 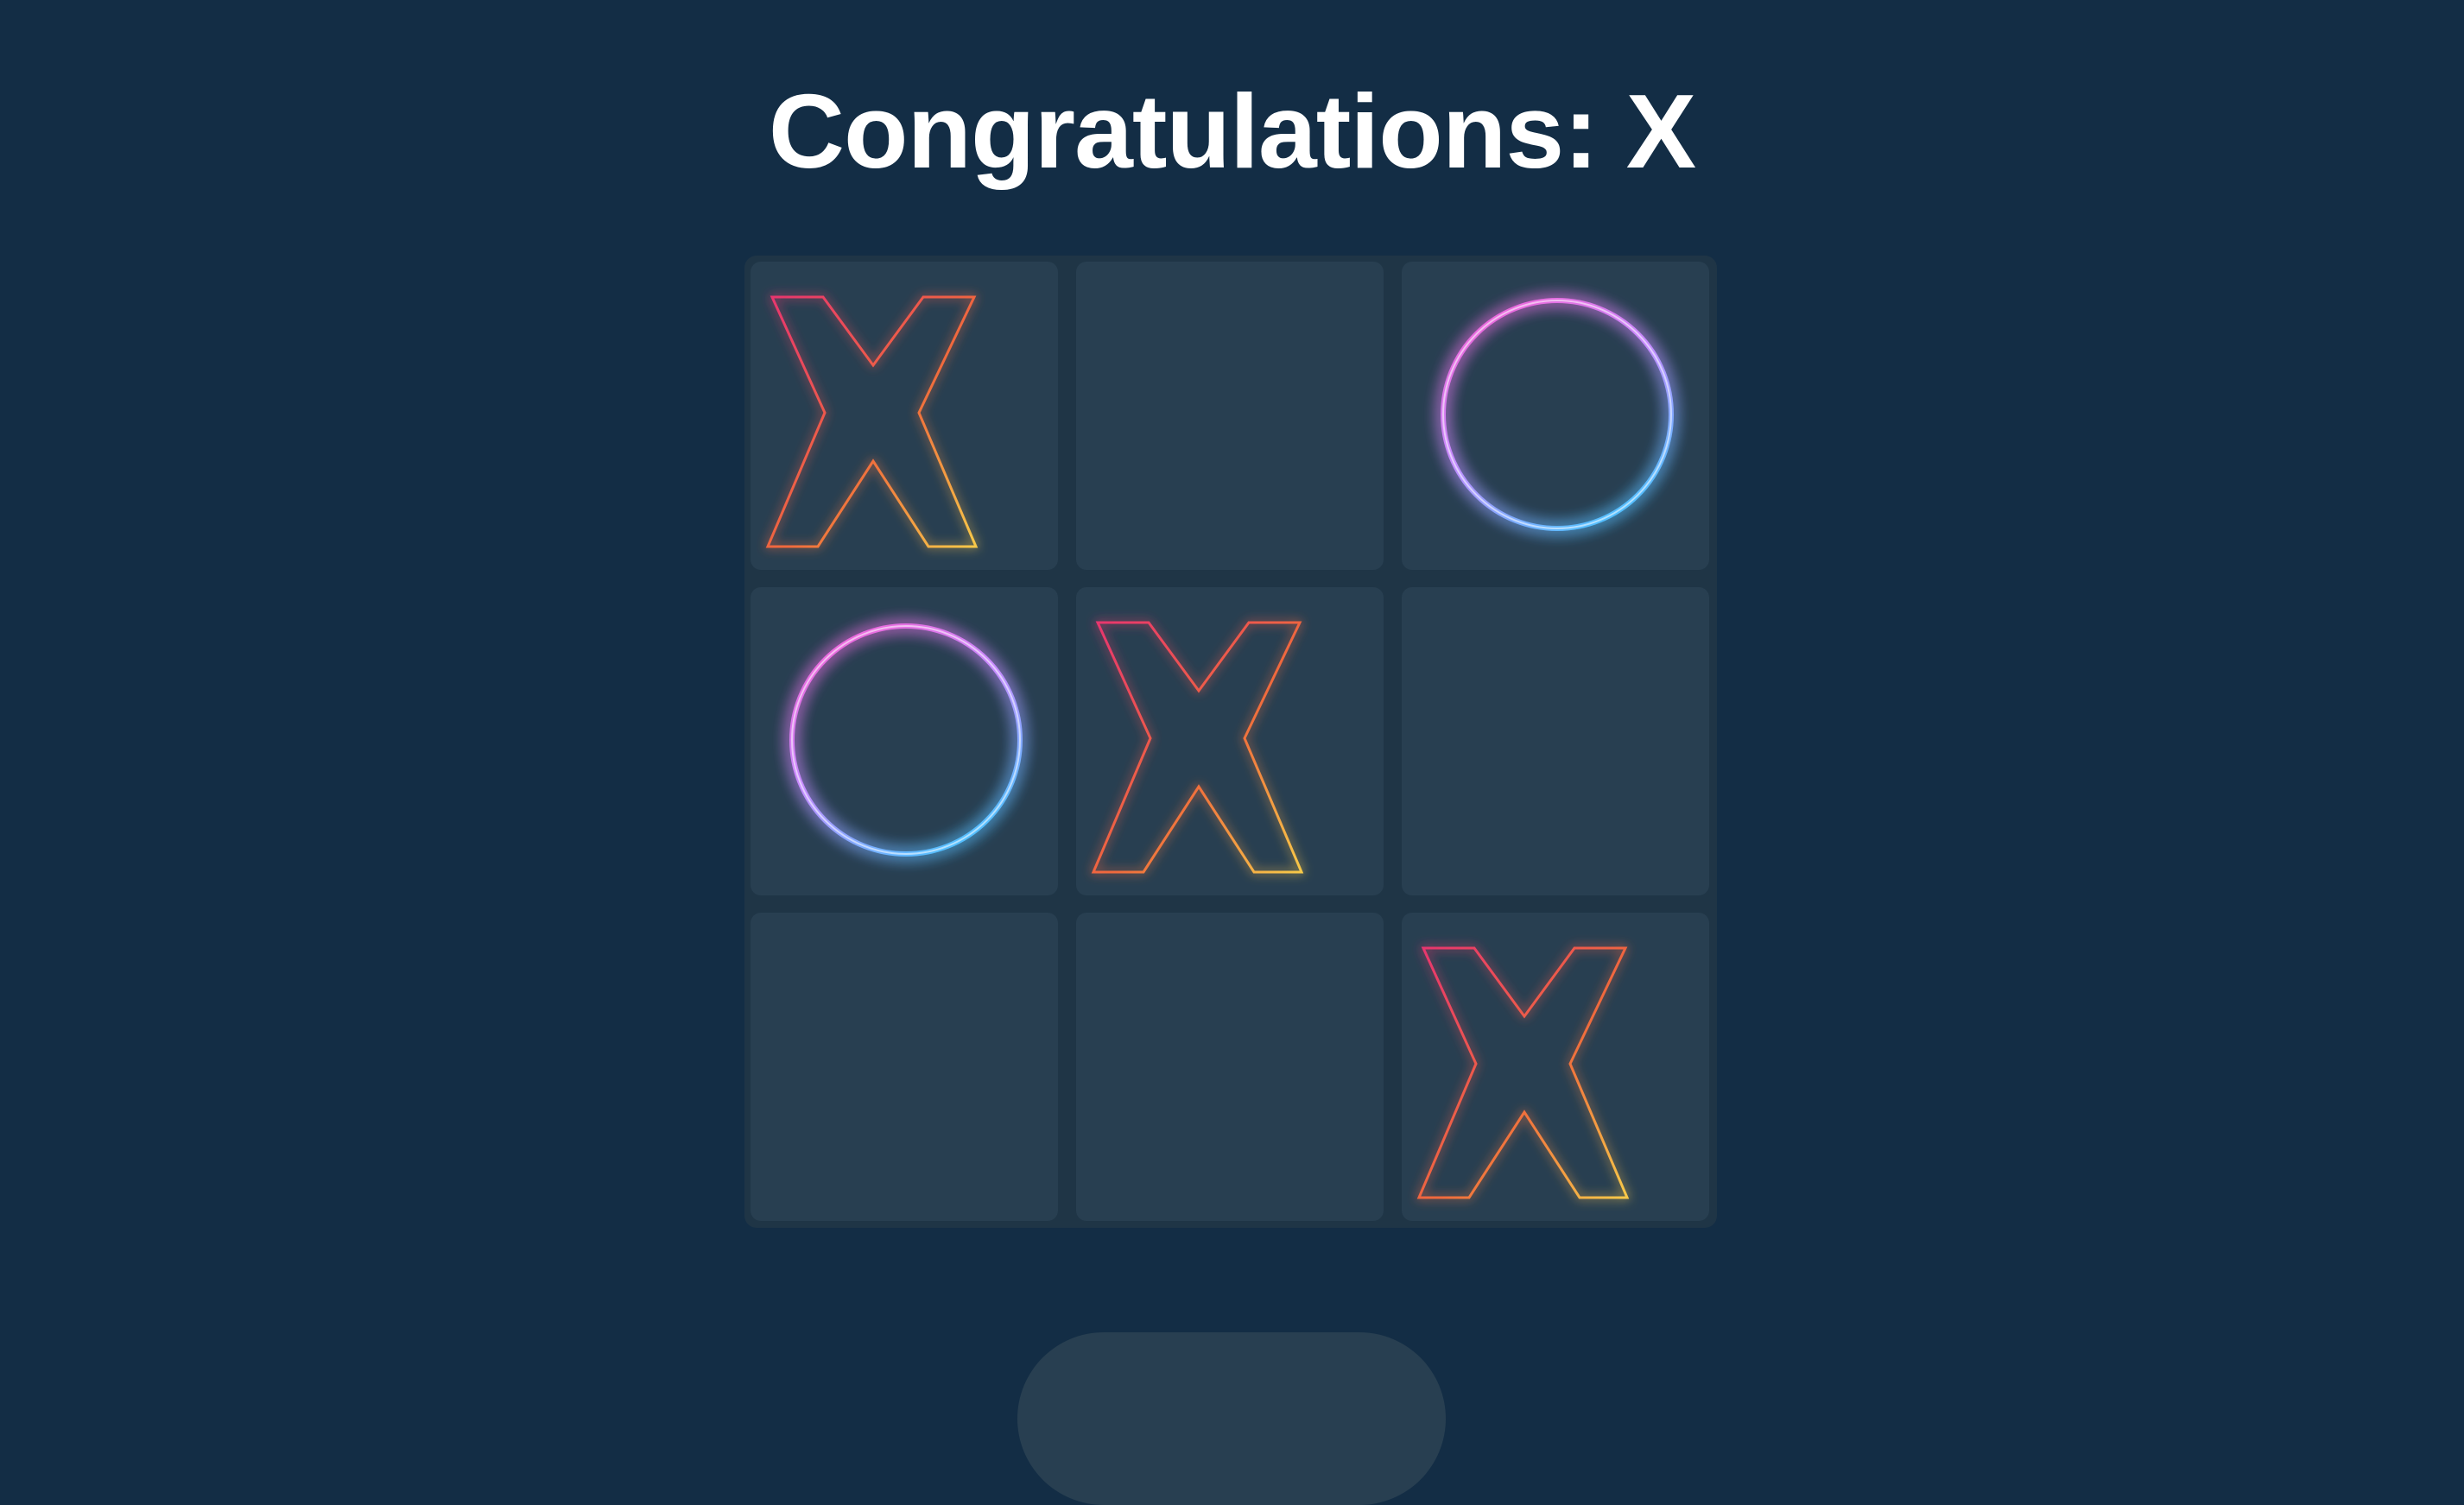 I want to click on restart-button, so click(x=1231, y=1418).